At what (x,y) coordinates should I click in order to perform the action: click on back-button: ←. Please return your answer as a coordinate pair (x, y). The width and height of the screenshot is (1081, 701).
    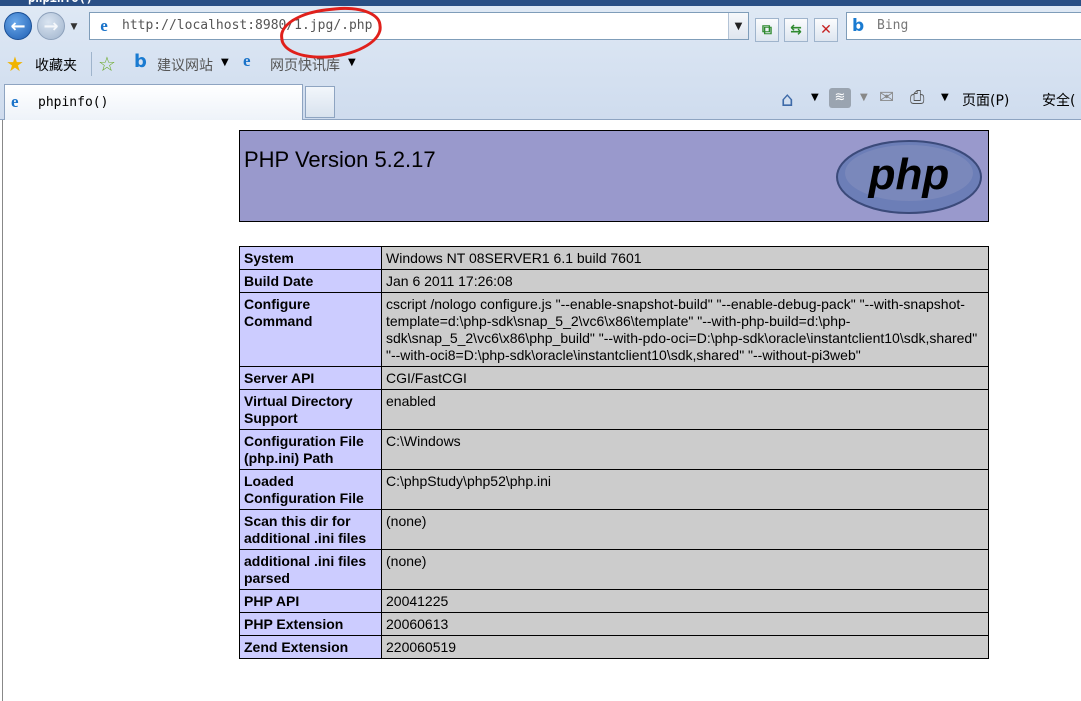
    Looking at the image, I should click on (18, 26).